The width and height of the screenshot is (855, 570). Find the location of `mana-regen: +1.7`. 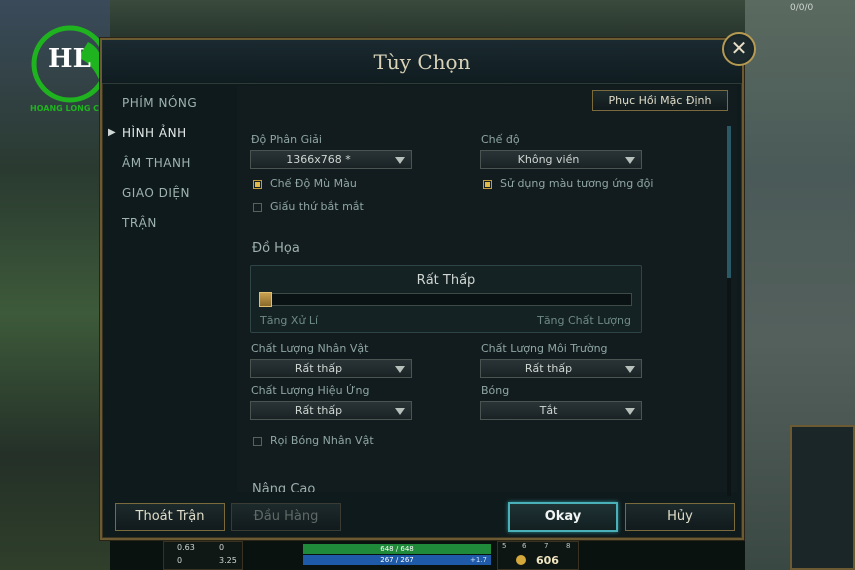

mana-regen: +1.7 is located at coordinates (478, 560).